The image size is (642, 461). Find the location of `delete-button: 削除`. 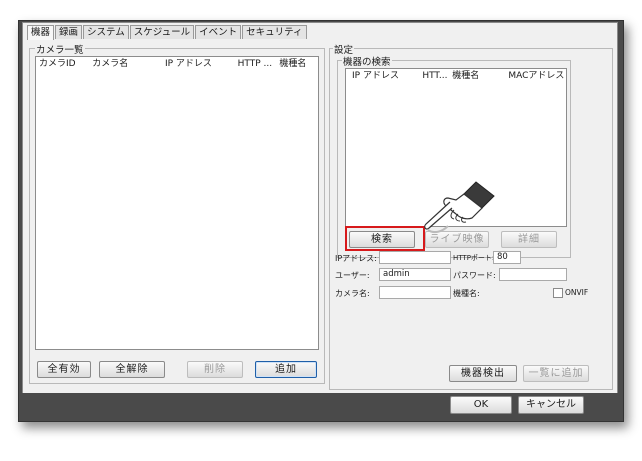

delete-button: 削除 is located at coordinates (215, 369).